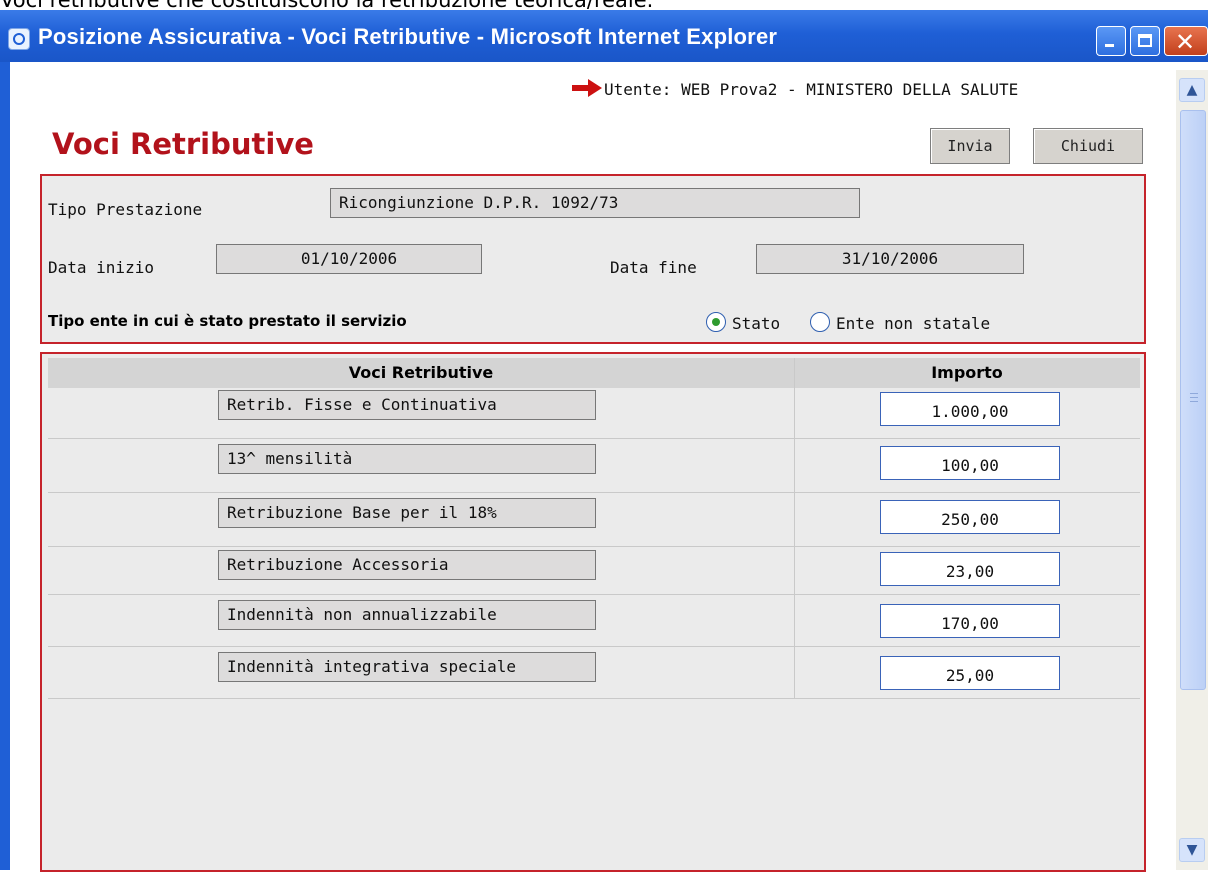 The height and width of the screenshot is (872, 1208). I want to click on close-icon: ✕, so click(1185, 42).